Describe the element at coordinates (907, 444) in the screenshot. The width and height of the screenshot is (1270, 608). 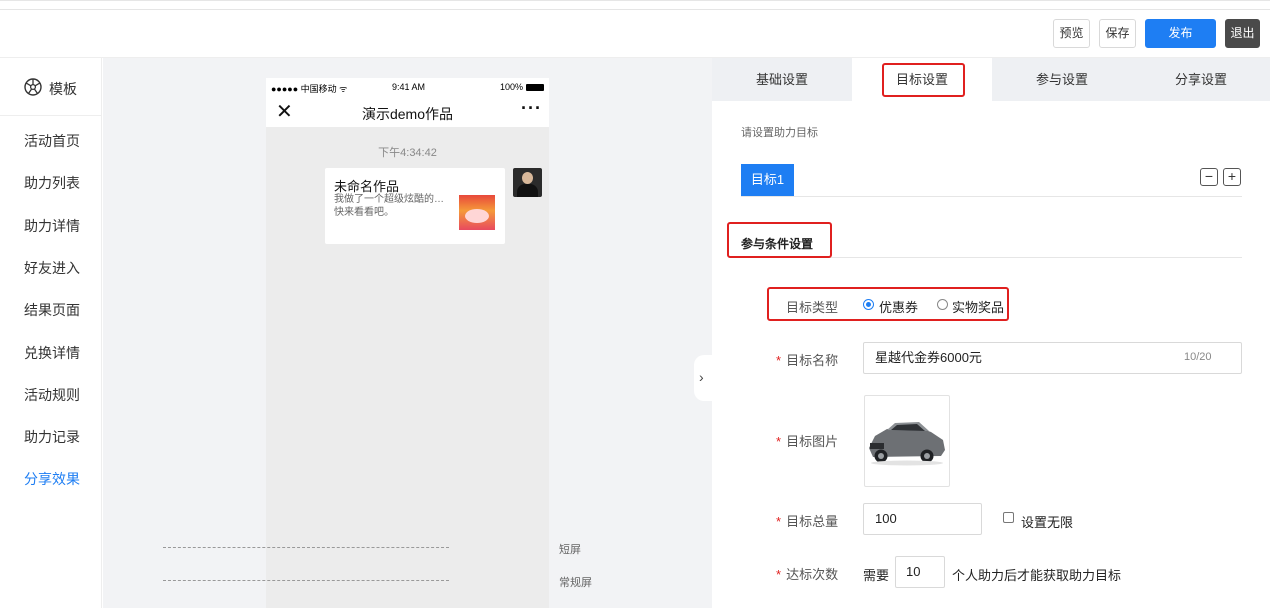
I see `car-image` at that location.